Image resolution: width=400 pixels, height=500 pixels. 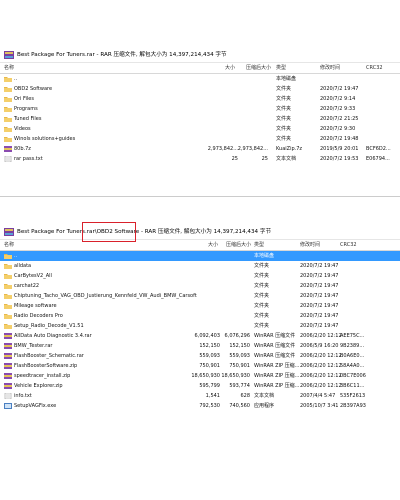 I want to click on file-packed-size: 628, so click(x=245, y=396).